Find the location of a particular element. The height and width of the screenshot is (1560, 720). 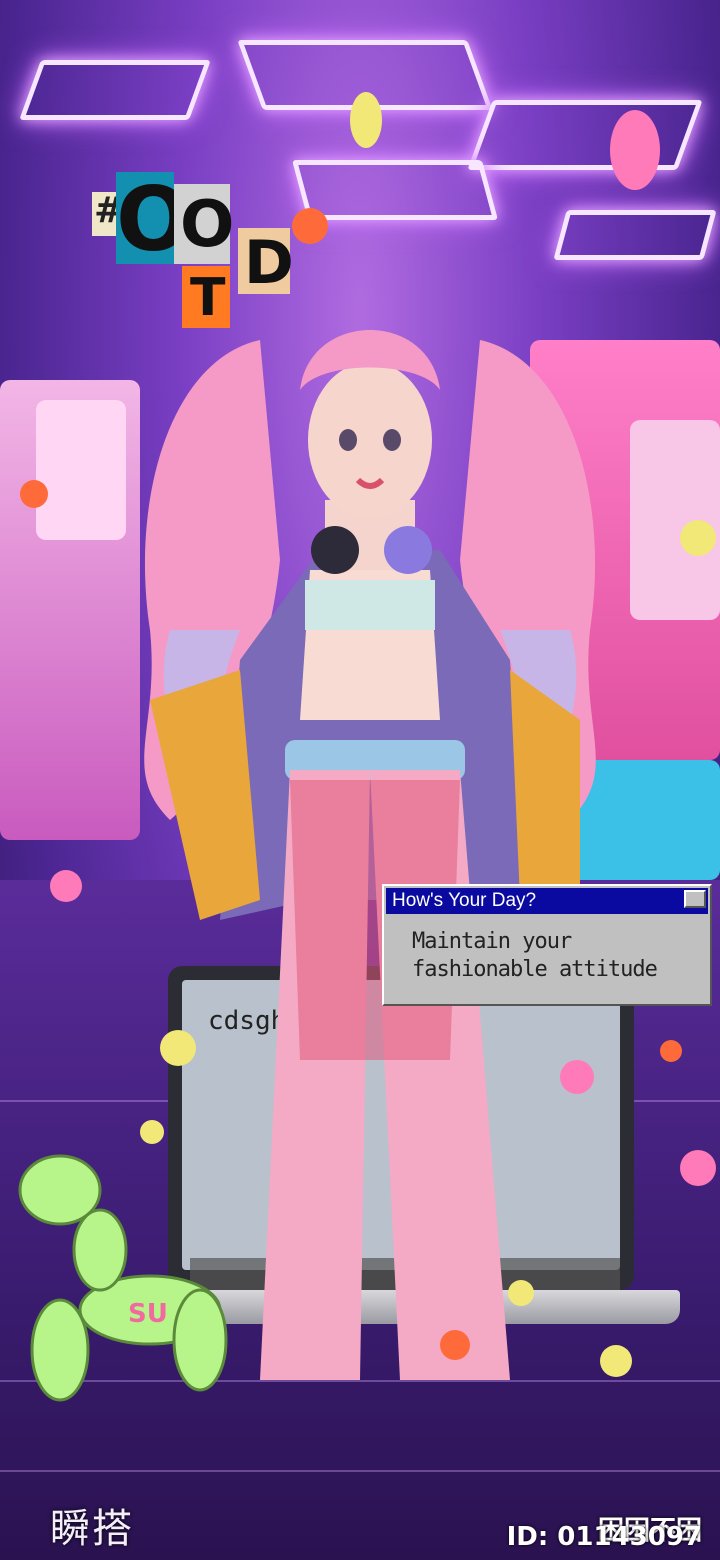

arcade-screen is located at coordinates (675, 520).